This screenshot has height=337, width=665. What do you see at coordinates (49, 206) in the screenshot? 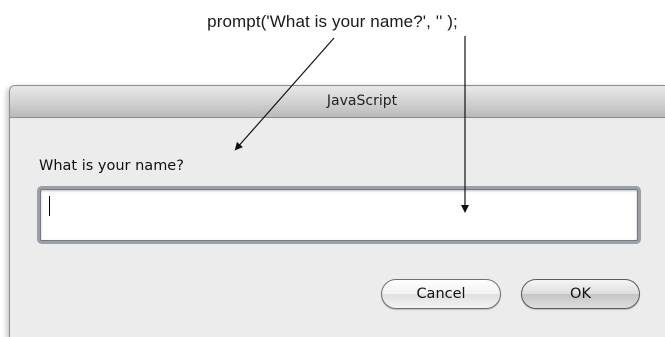
I see `text-caret` at bounding box center [49, 206].